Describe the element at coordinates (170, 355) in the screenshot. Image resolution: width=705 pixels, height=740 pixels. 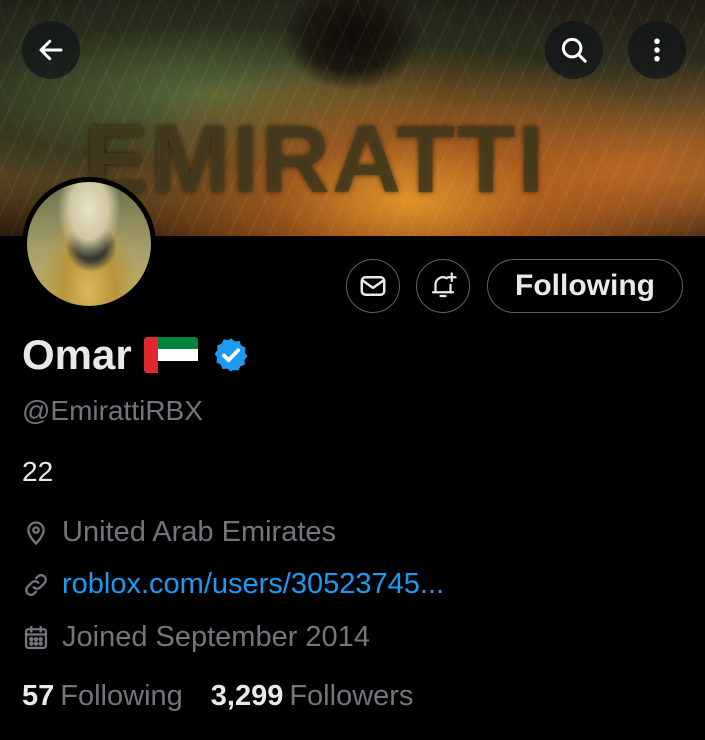
I see `uae-flag-icon` at that location.